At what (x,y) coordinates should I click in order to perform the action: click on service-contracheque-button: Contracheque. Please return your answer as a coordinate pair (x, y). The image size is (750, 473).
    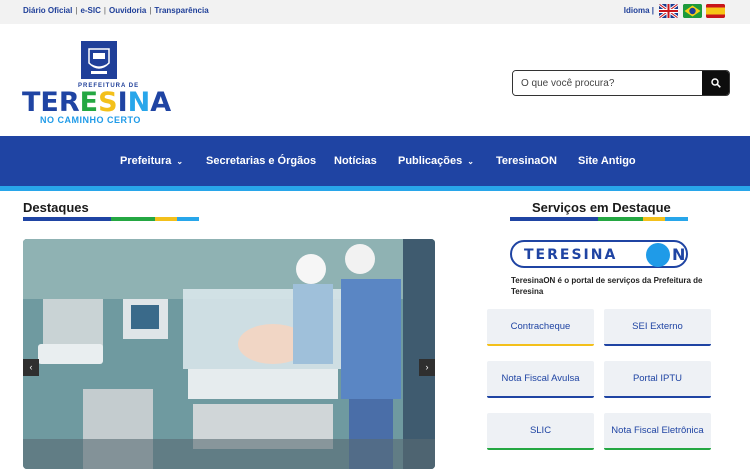
    Looking at the image, I should click on (540, 327).